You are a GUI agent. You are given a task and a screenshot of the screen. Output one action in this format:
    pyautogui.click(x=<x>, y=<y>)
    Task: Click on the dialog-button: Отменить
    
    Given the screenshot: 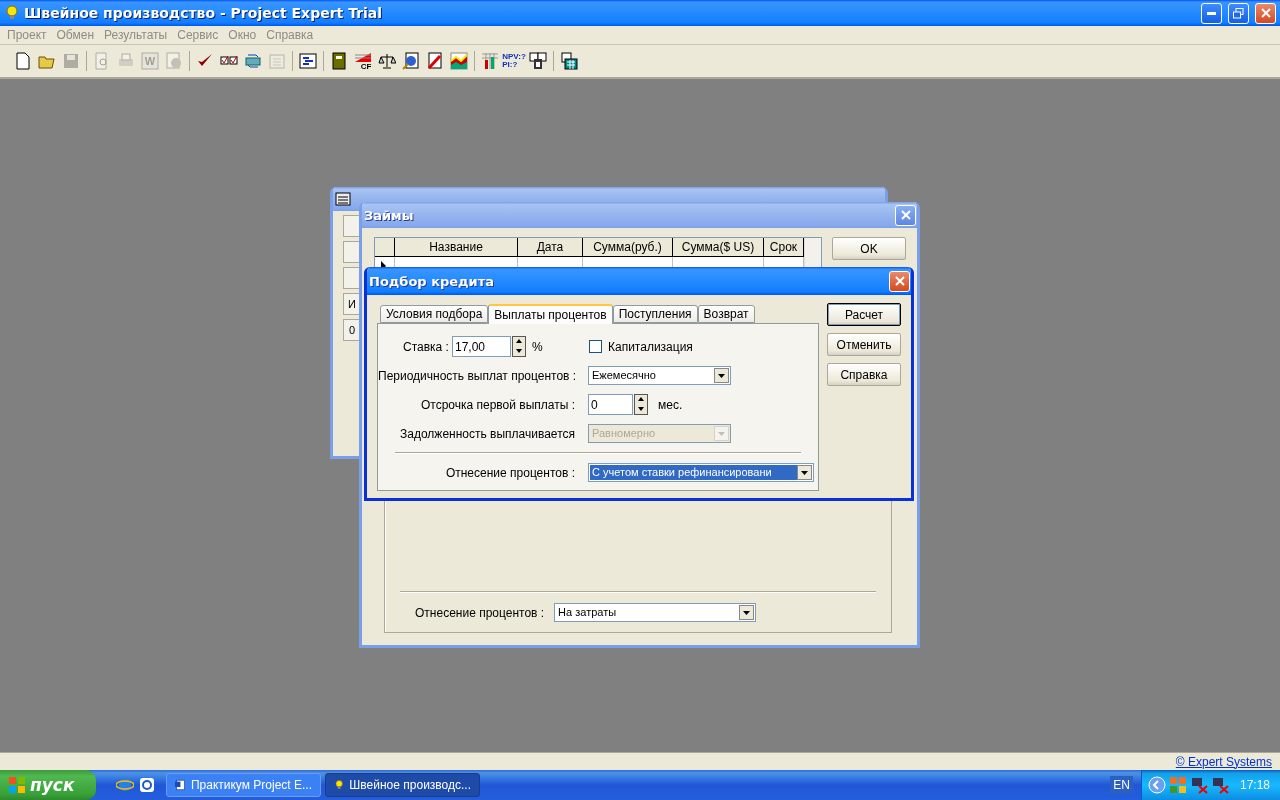 What is the action you would take?
    pyautogui.click(x=864, y=344)
    